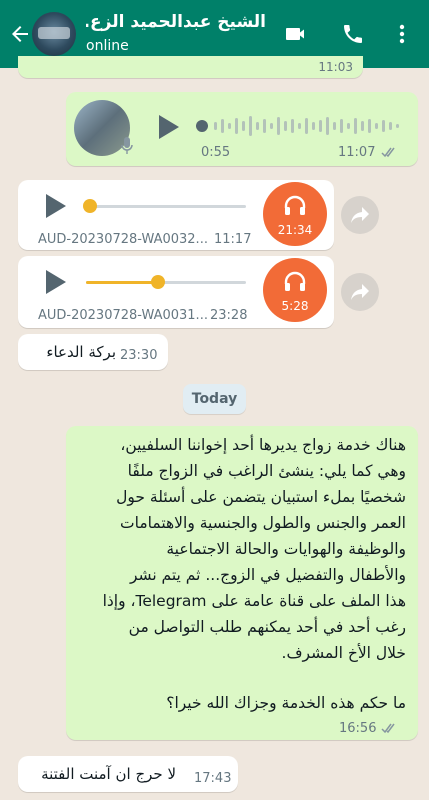 The width and height of the screenshot is (429, 800). What do you see at coordinates (343, 653) in the screenshot?
I see `message-line: خلال الأخ المشرف.` at bounding box center [343, 653].